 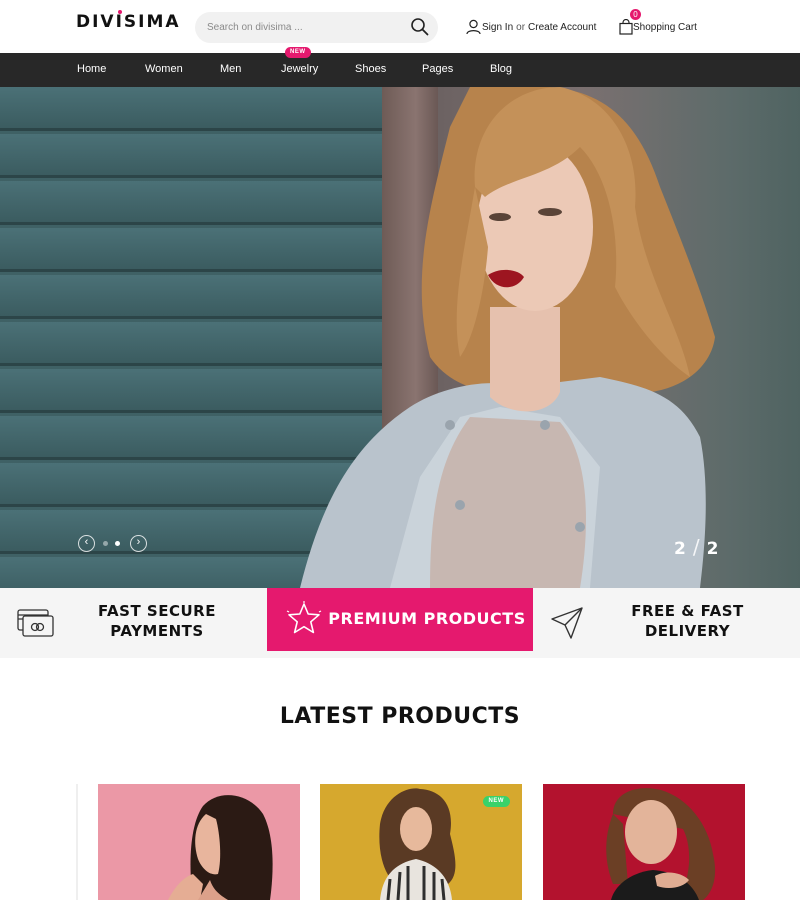 I want to click on feature-free-delivery: FREE & FAST DELIVERY, so click(x=687, y=621).